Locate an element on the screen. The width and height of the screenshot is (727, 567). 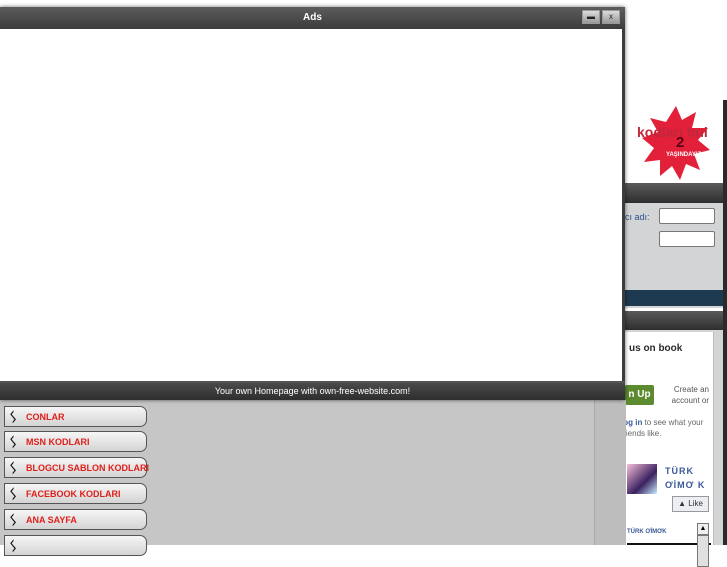
menu-item-facebook-kodlari: ᛊ FACEBOOK KODLARI is located at coordinates (75, 493).